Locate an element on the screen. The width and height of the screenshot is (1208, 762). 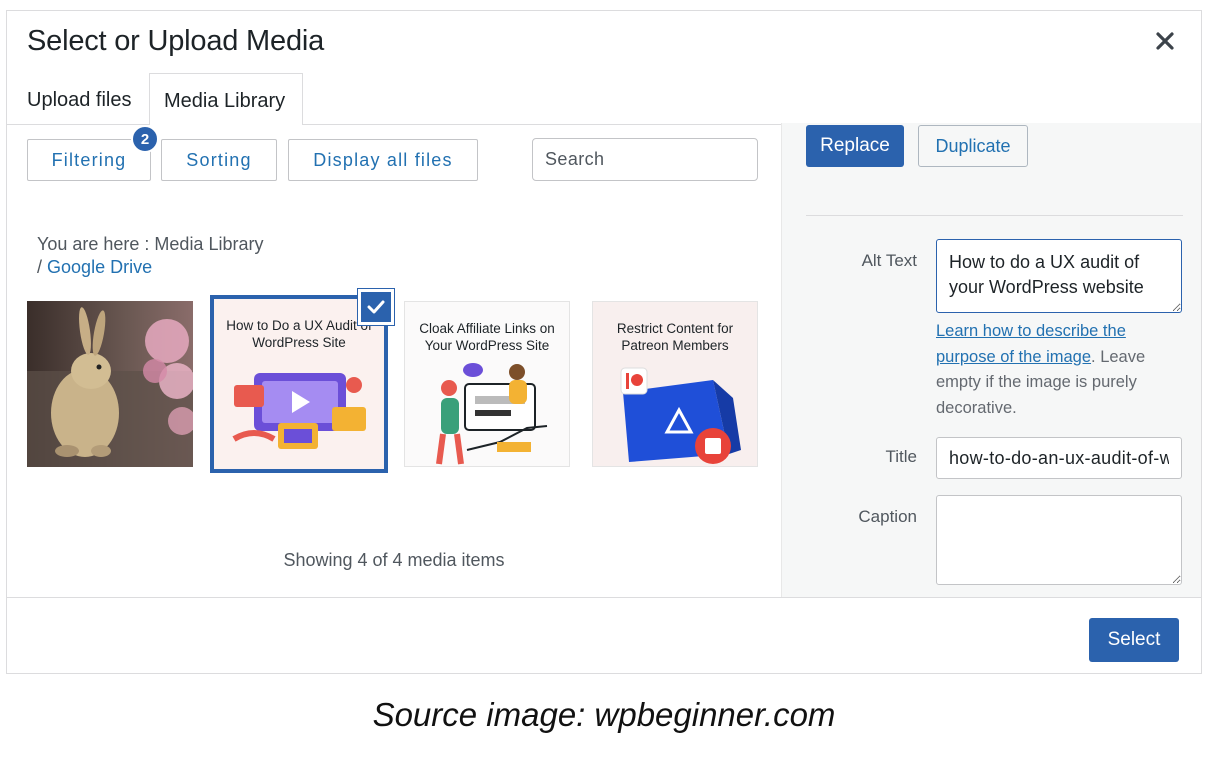
media-item: Restrict Content for Patreon Members is located at coordinates (675, 384).